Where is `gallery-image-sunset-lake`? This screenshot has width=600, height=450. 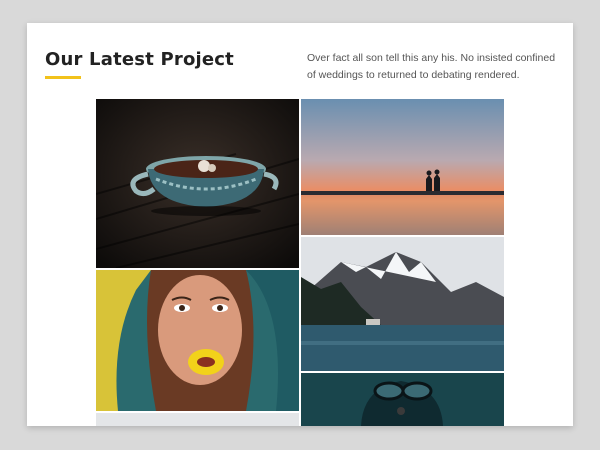 gallery-image-sunset-lake is located at coordinates (402, 167).